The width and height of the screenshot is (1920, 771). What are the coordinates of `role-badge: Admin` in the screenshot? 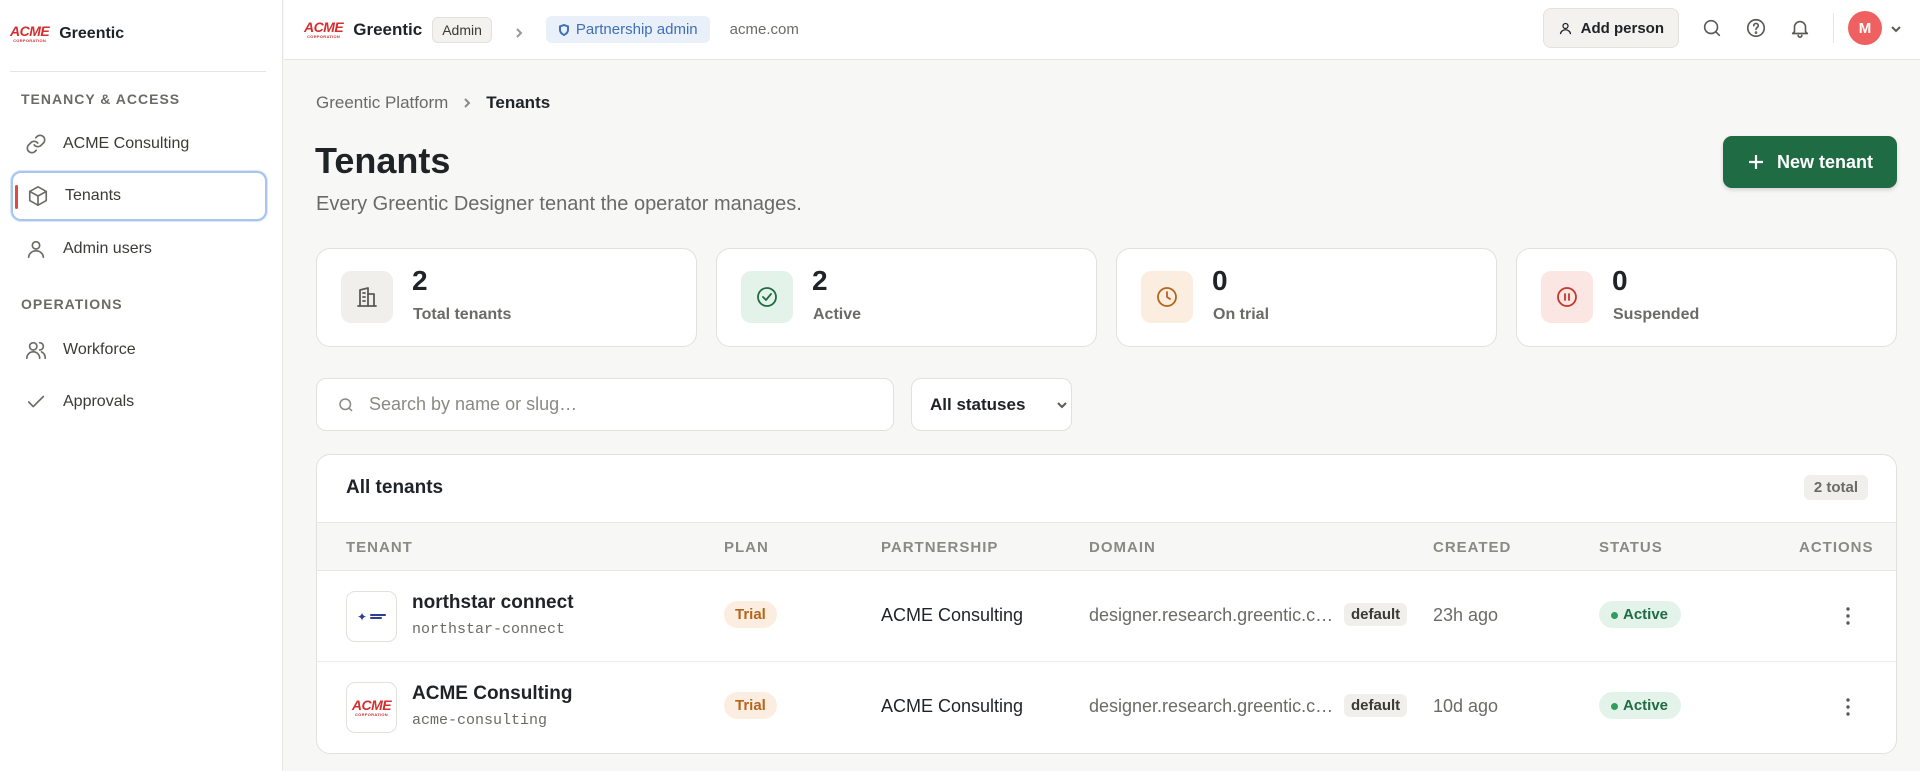 It's located at (462, 29).